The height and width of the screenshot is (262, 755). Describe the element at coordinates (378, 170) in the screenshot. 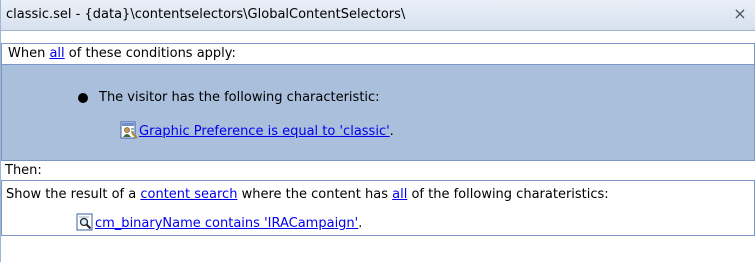

I see `then-header: Then:` at that location.